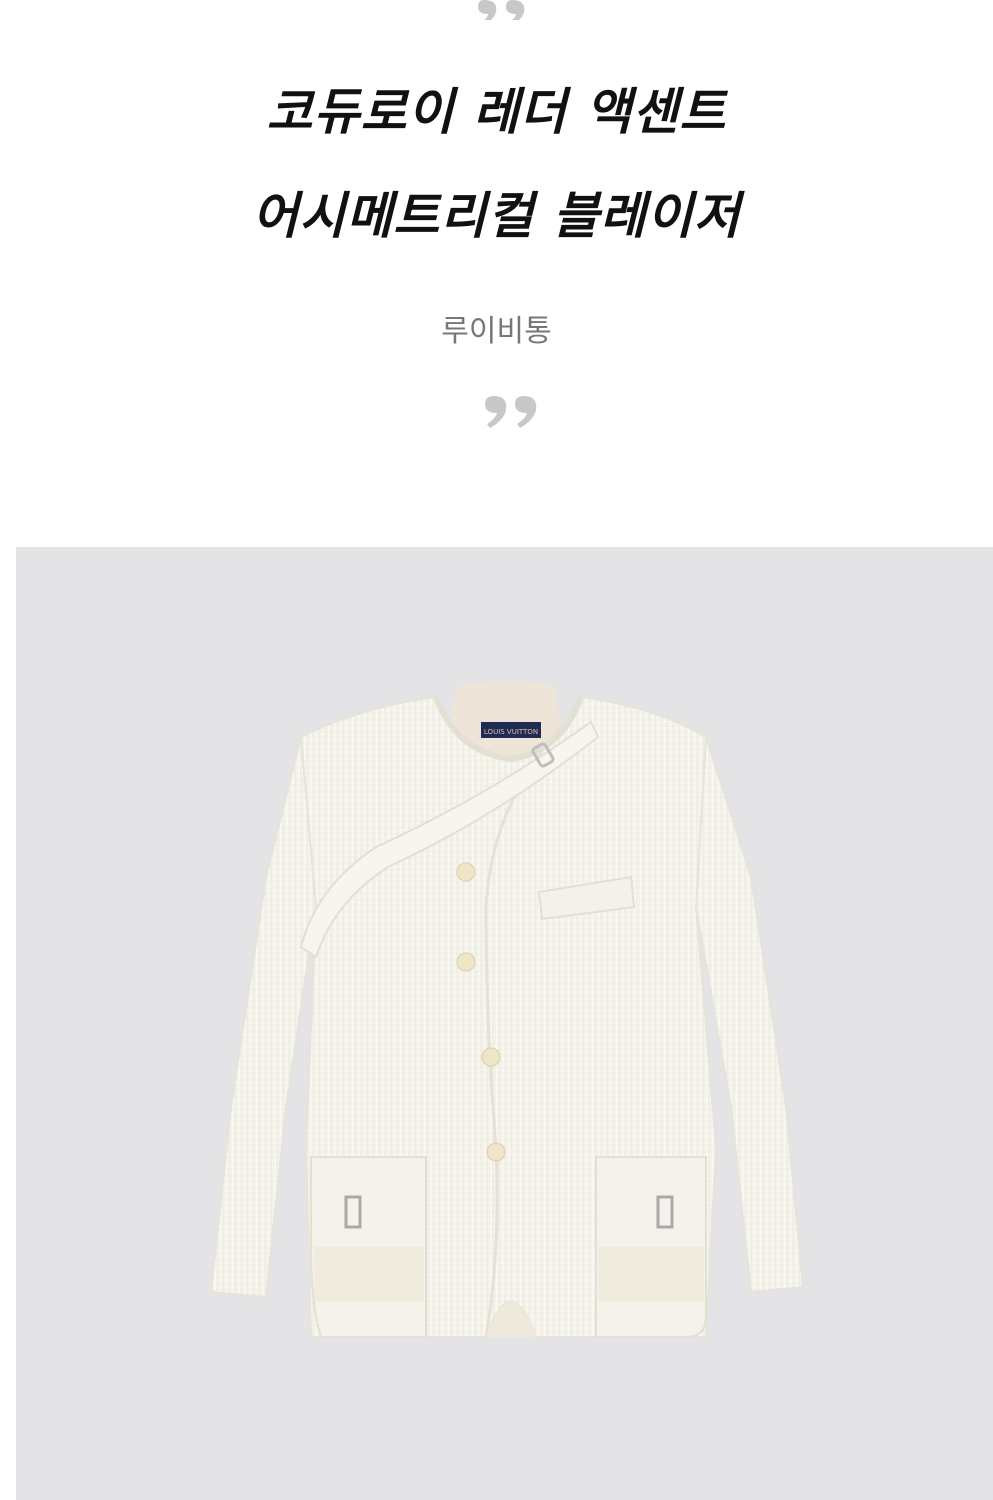  Describe the element at coordinates (505, 13) in the screenshot. I see `closing-quote-icon-top` at that location.